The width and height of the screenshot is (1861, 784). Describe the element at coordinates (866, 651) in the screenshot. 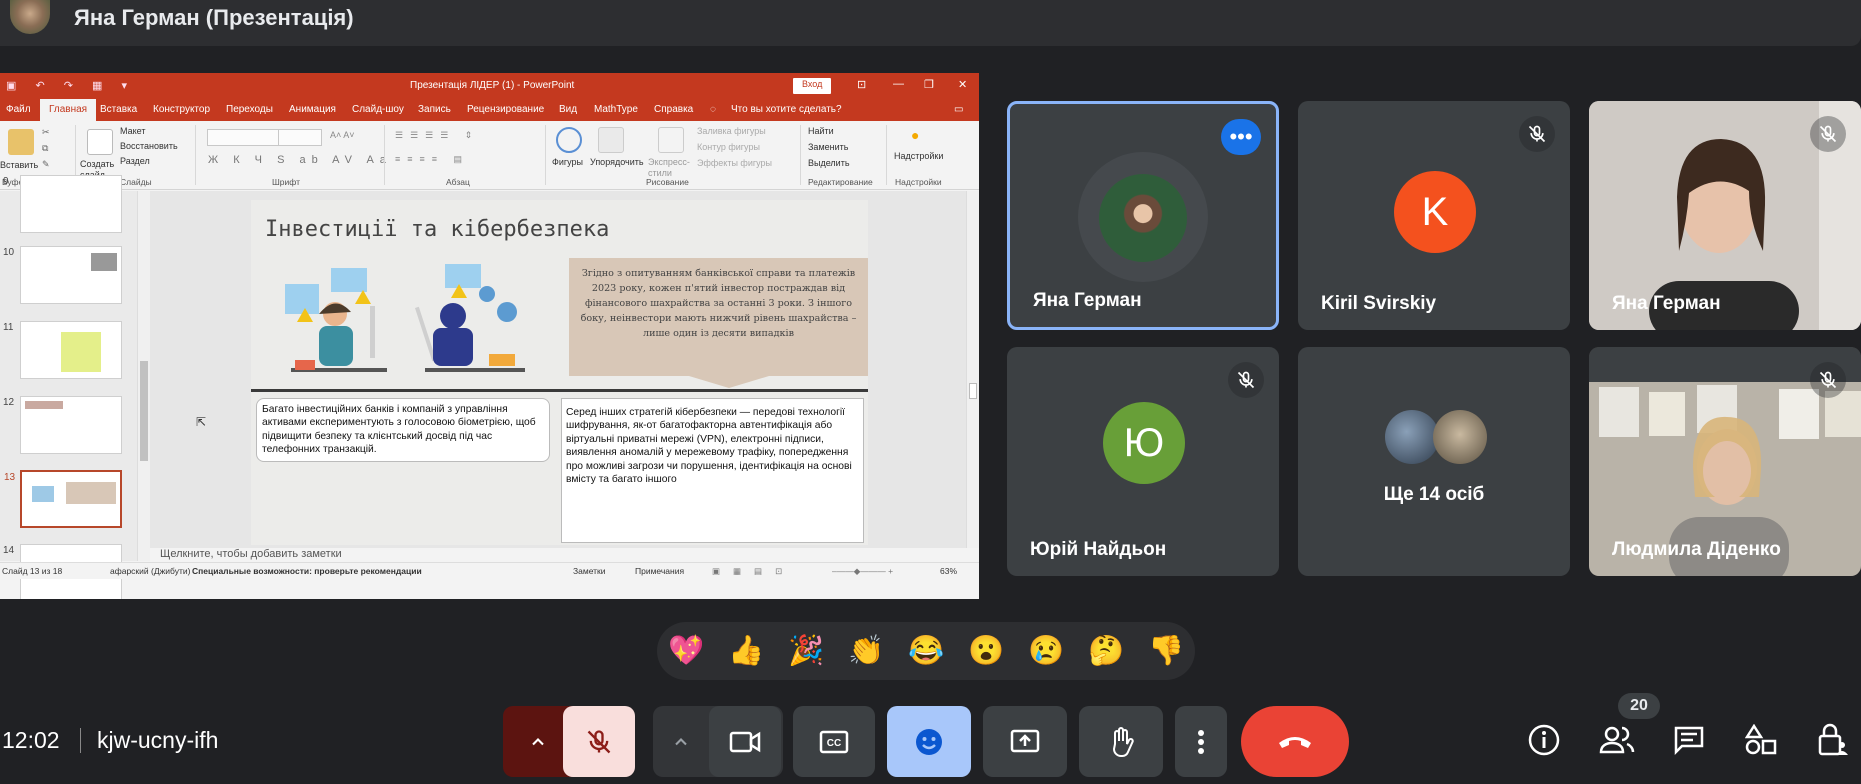

I see `reaction-clapping: 👏` at that location.